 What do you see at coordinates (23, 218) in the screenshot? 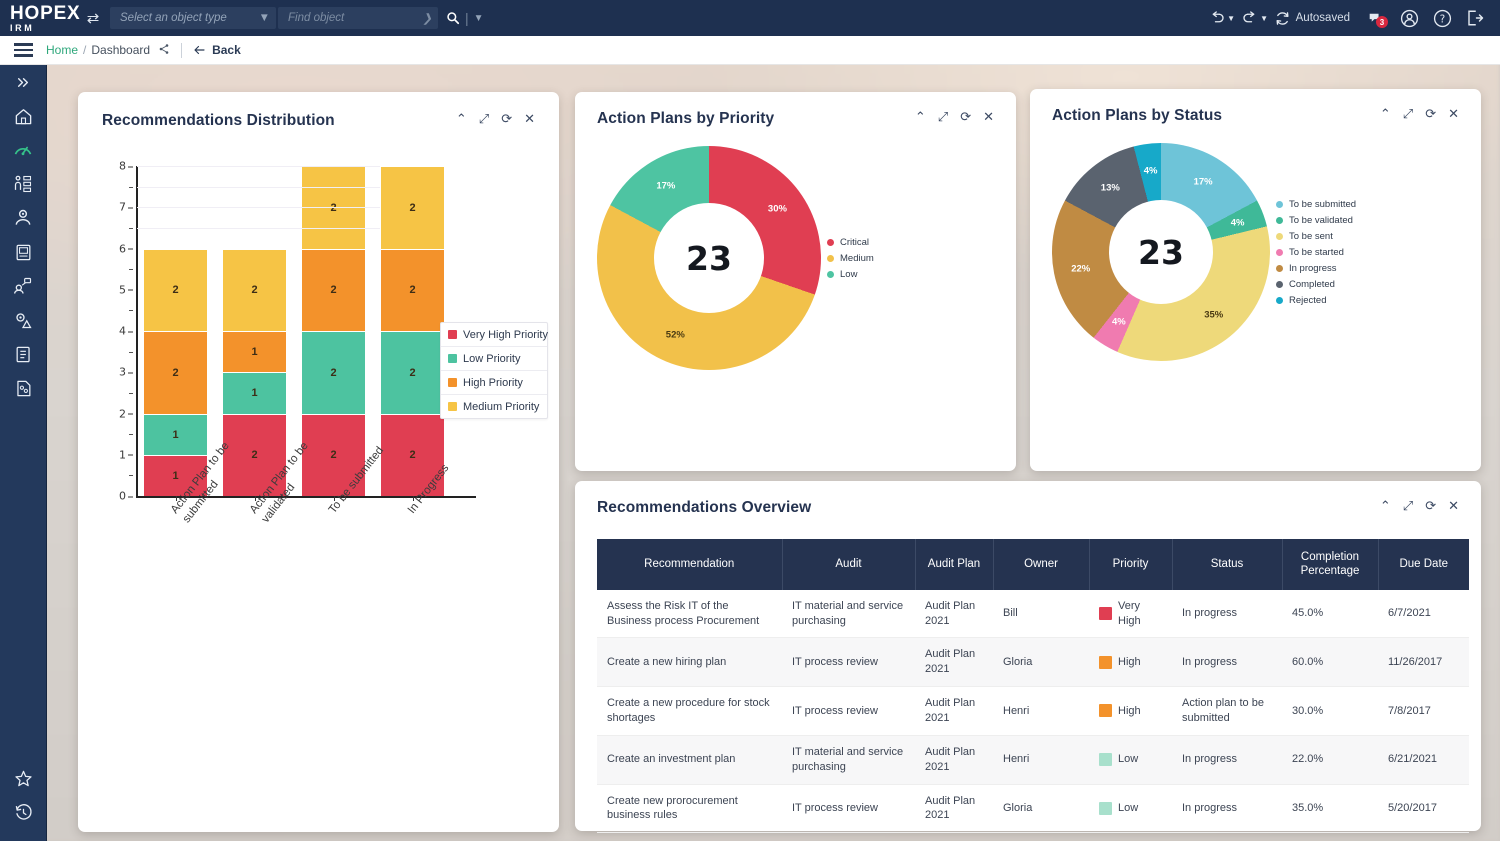
I see `sidebar-item-risks` at bounding box center [23, 218].